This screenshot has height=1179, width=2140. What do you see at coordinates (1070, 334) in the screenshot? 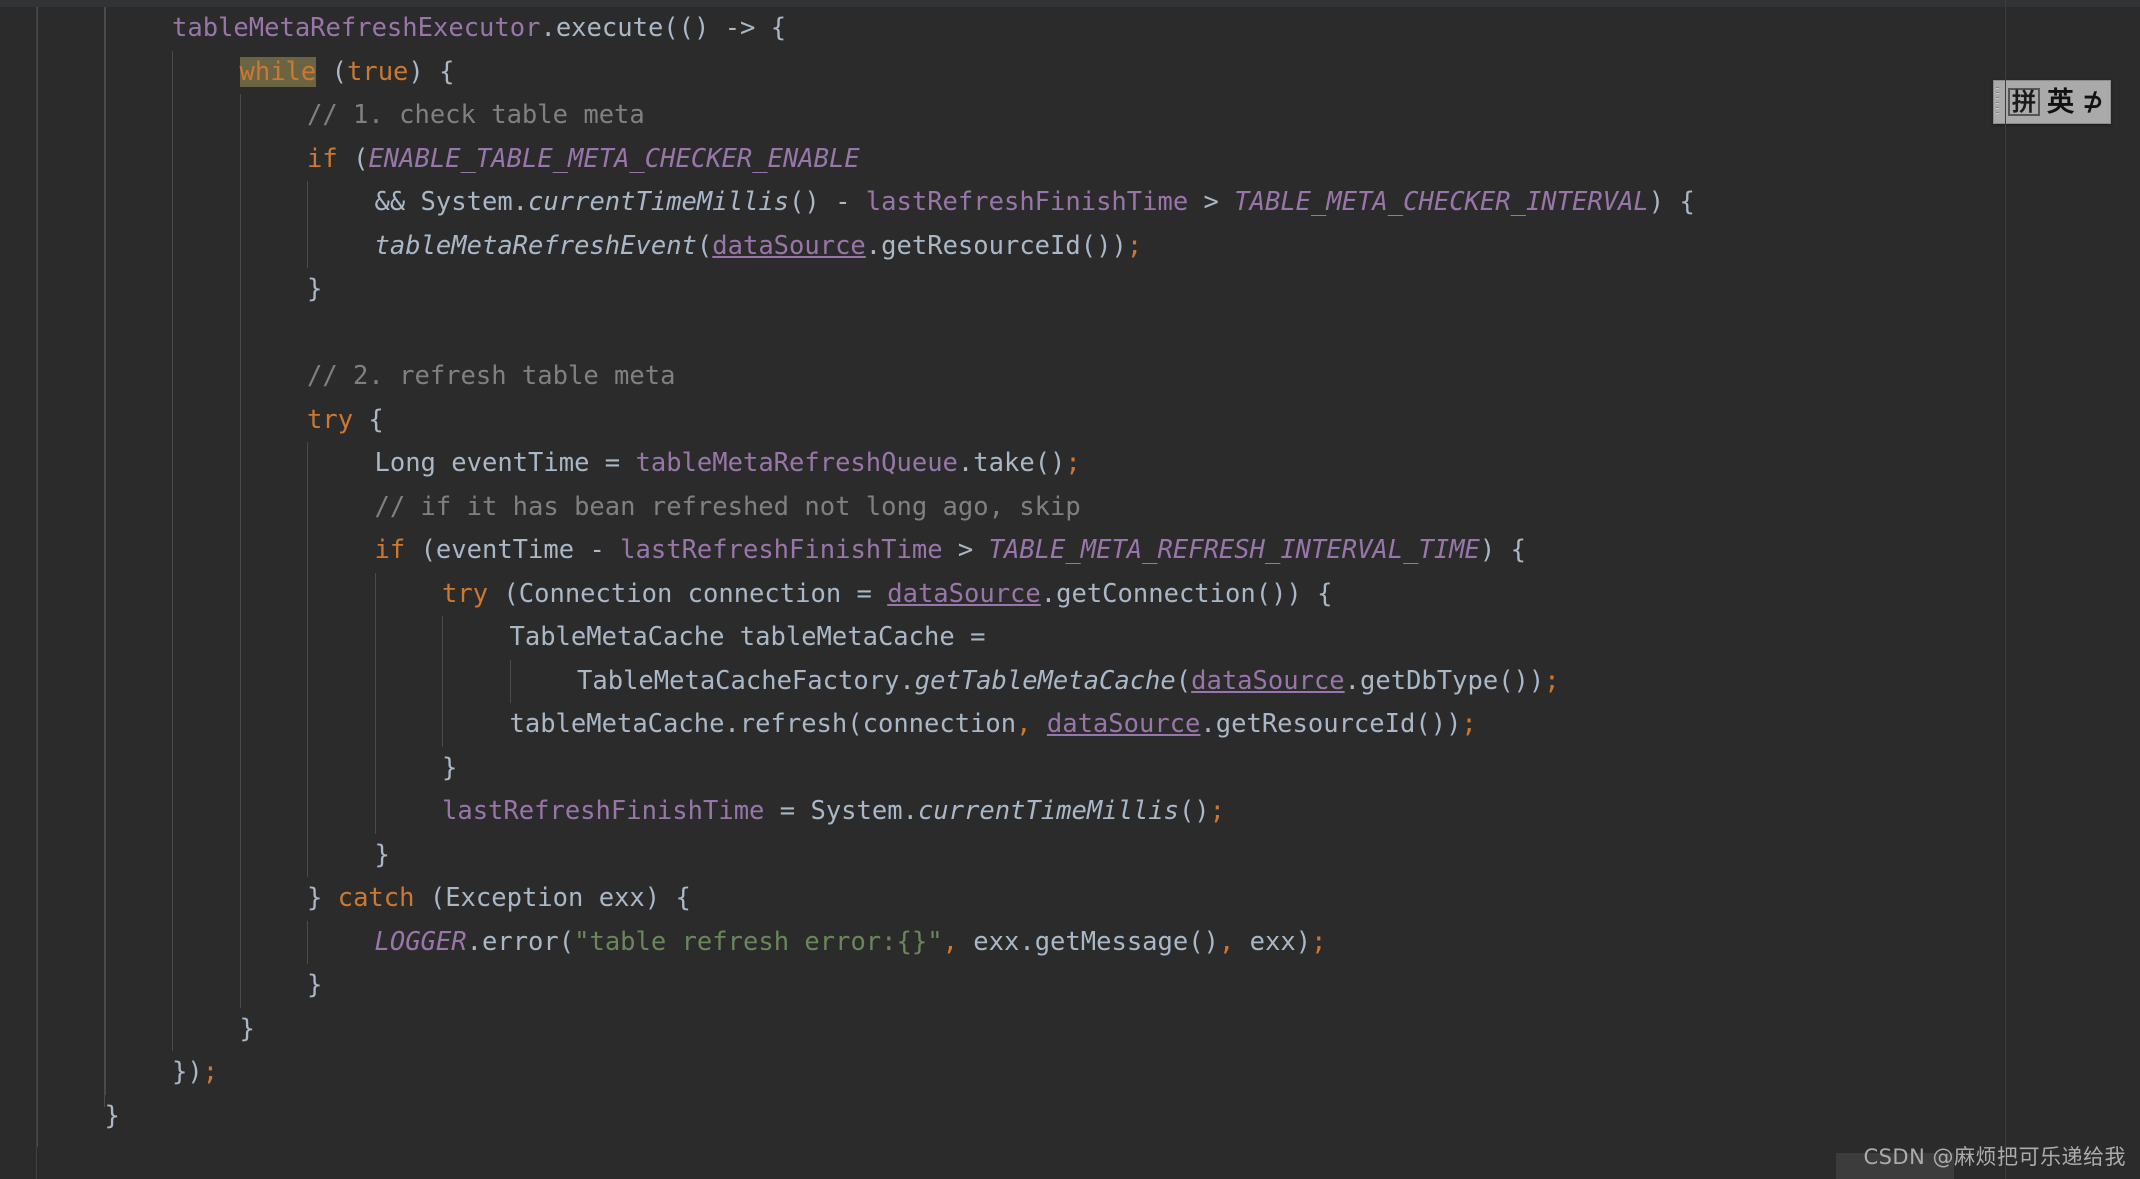
I see `code-line` at bounding box center [1070, 334].